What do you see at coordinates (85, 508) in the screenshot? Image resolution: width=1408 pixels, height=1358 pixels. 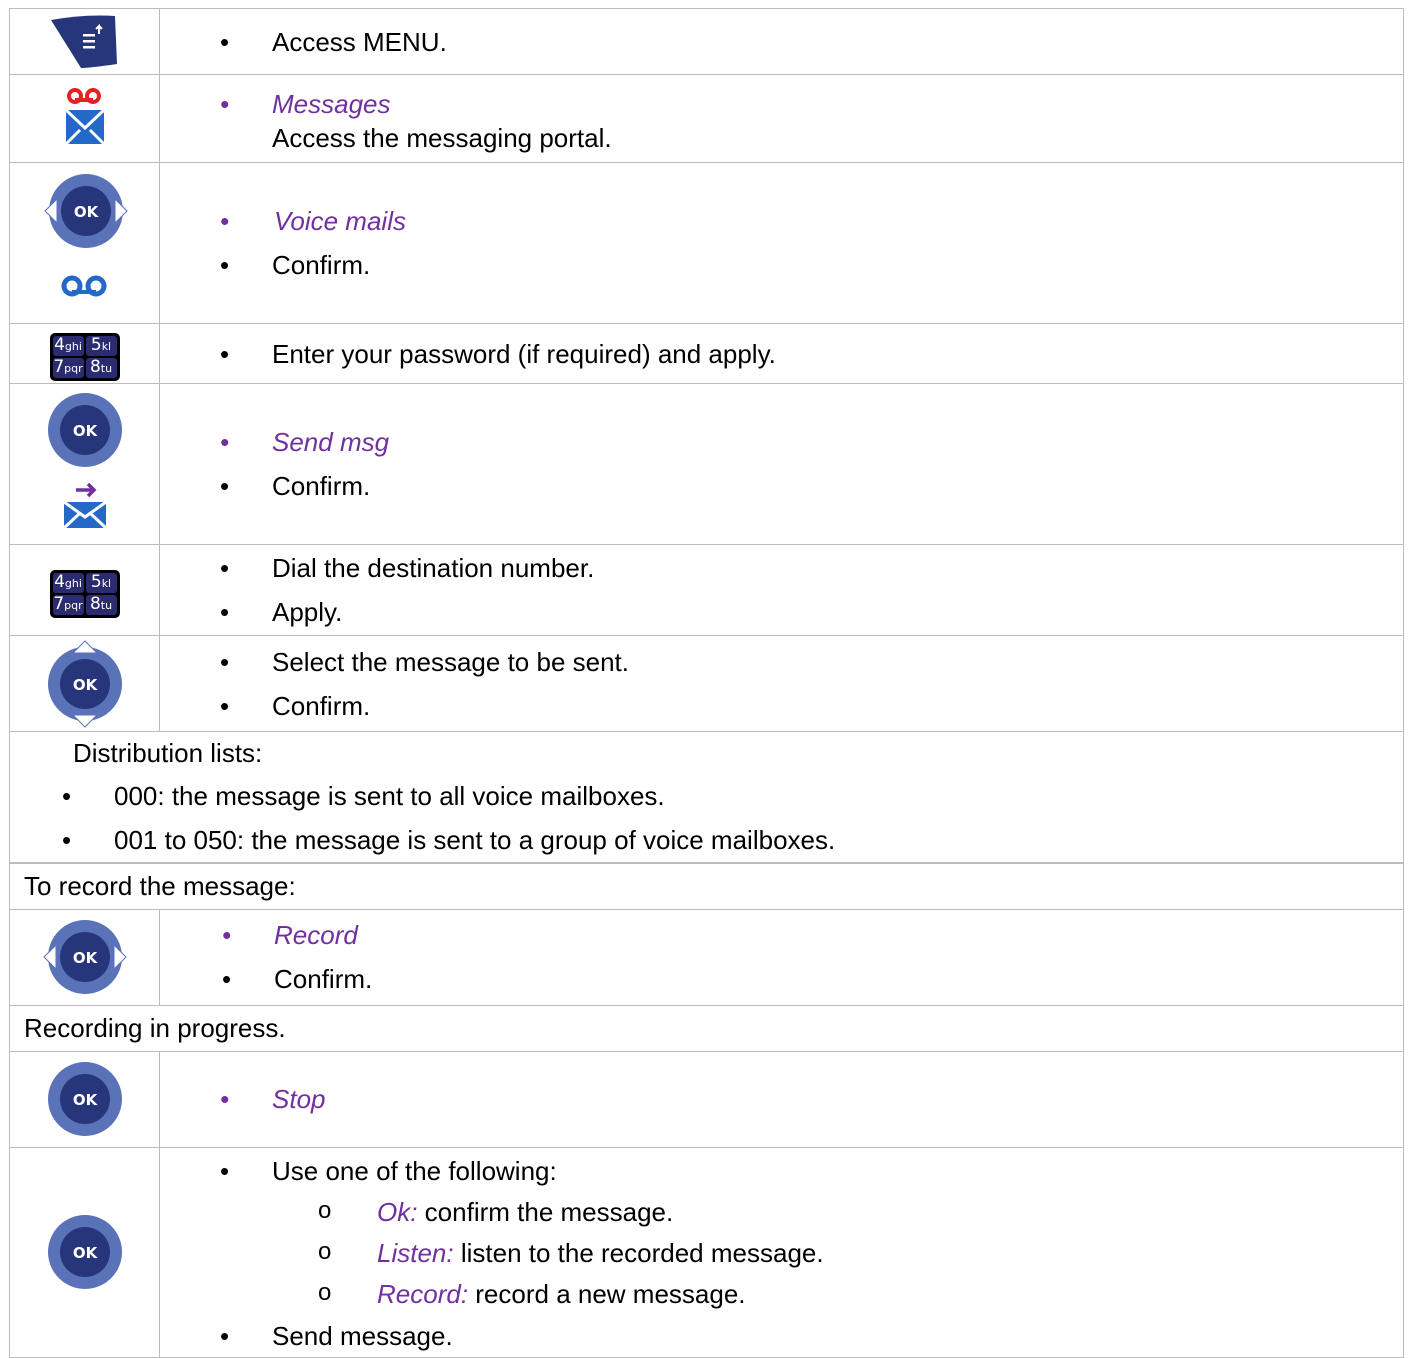 I see `send-message-icon` at bounding box center [85, 508].